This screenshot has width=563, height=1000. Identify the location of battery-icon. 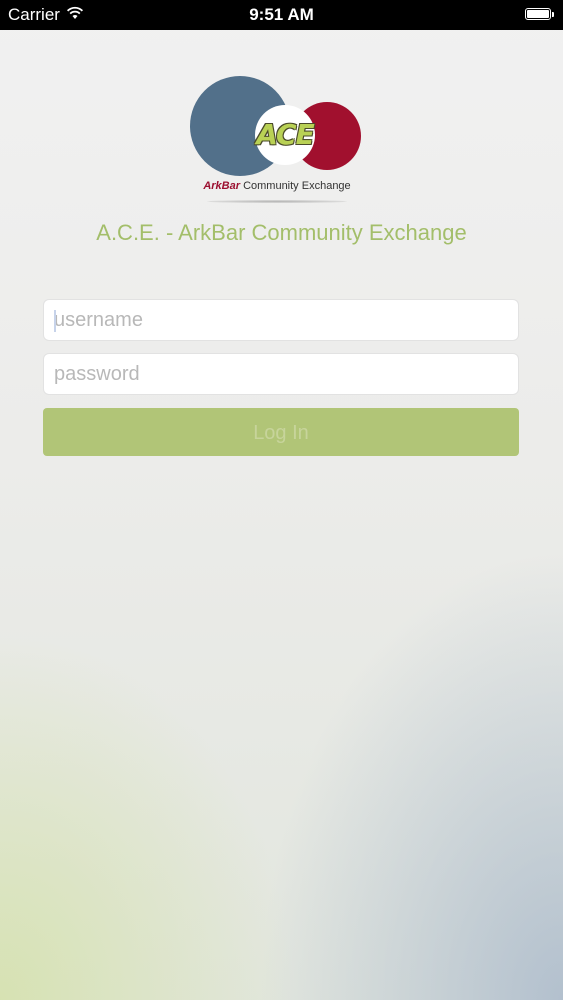
(539, 14).